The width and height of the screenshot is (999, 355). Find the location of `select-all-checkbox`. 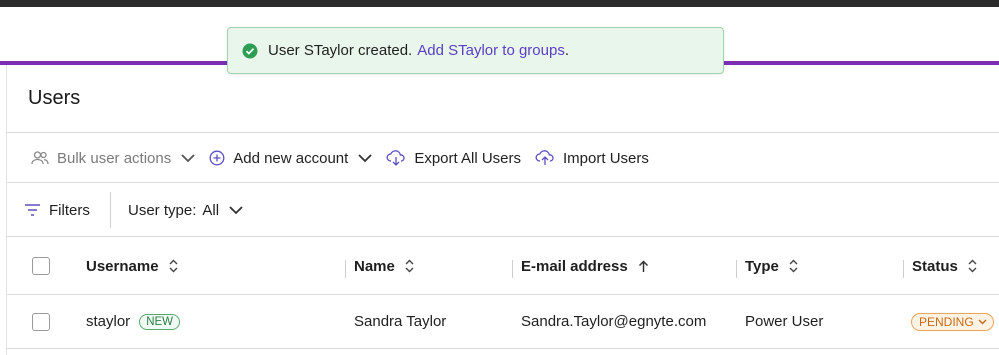

select-all-checkbox is located at coordinates (41, 266).